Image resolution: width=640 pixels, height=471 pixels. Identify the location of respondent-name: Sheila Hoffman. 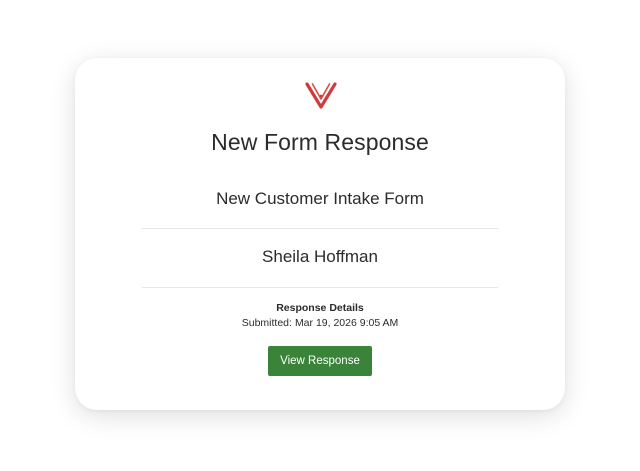
(320, 256).